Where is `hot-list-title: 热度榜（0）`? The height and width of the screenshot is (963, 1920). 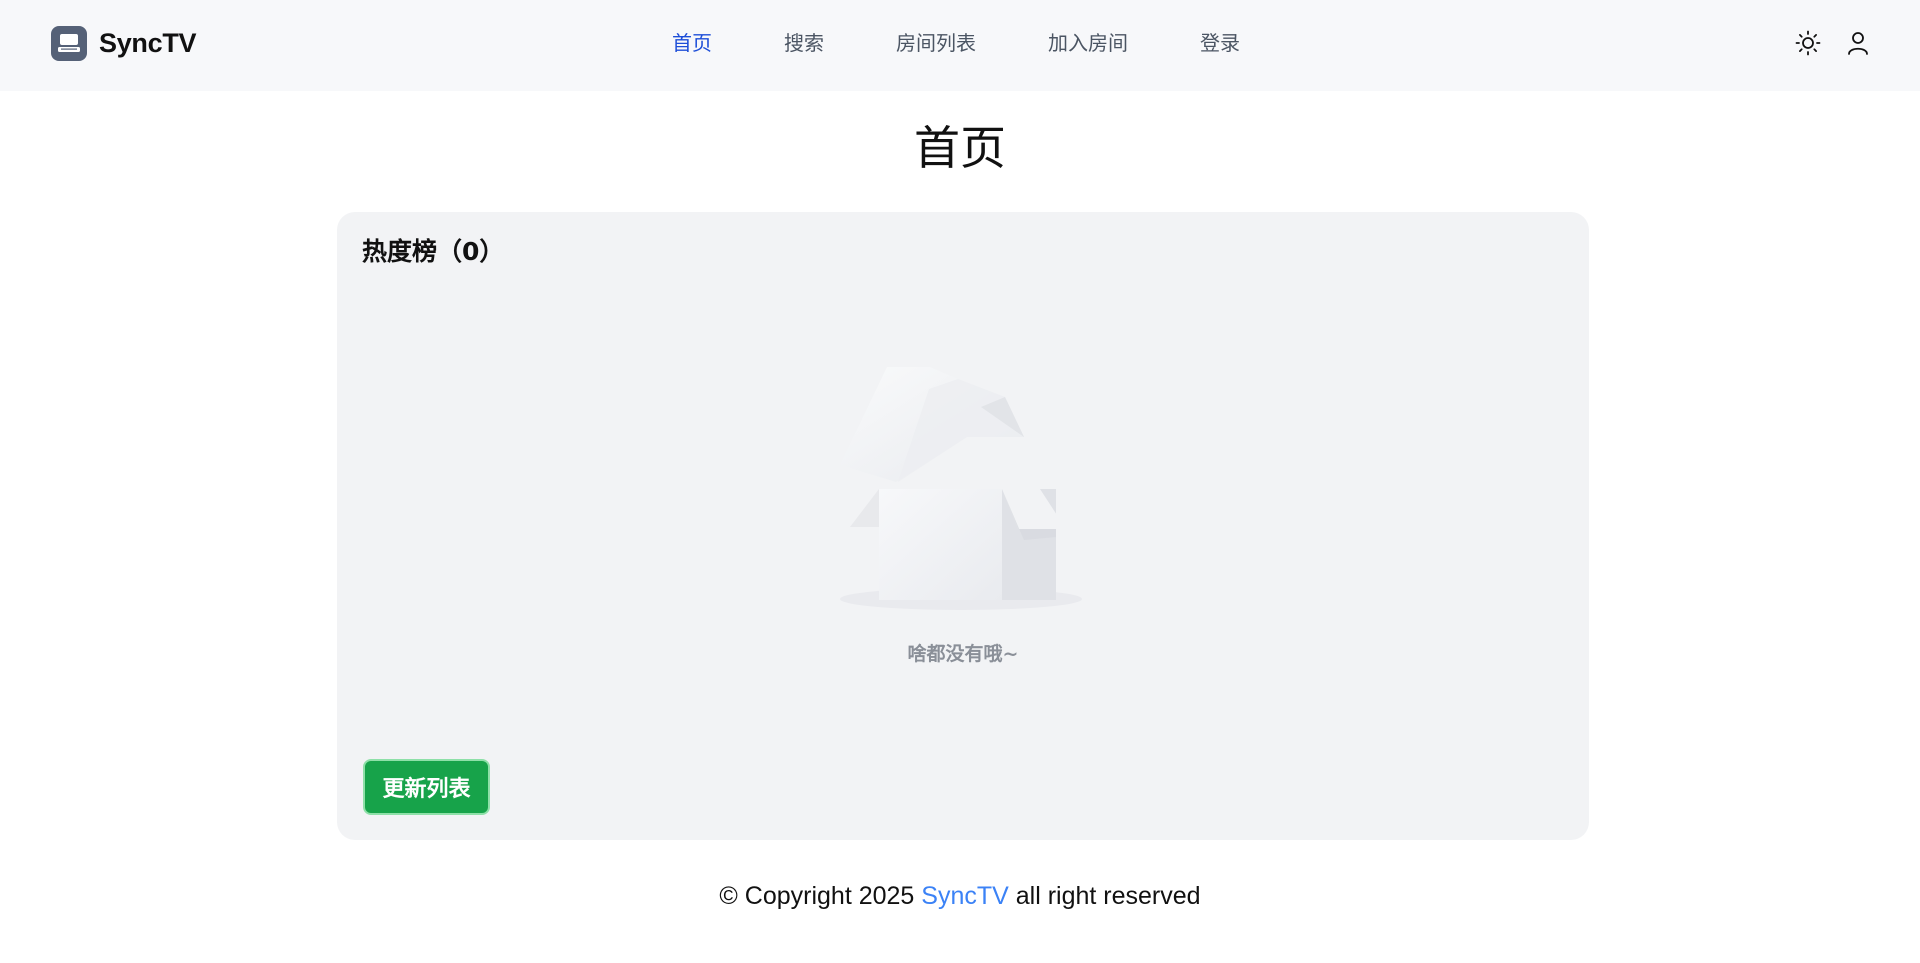 hot-list-title: 热度榜（0） is located at coordinates (433, 251).